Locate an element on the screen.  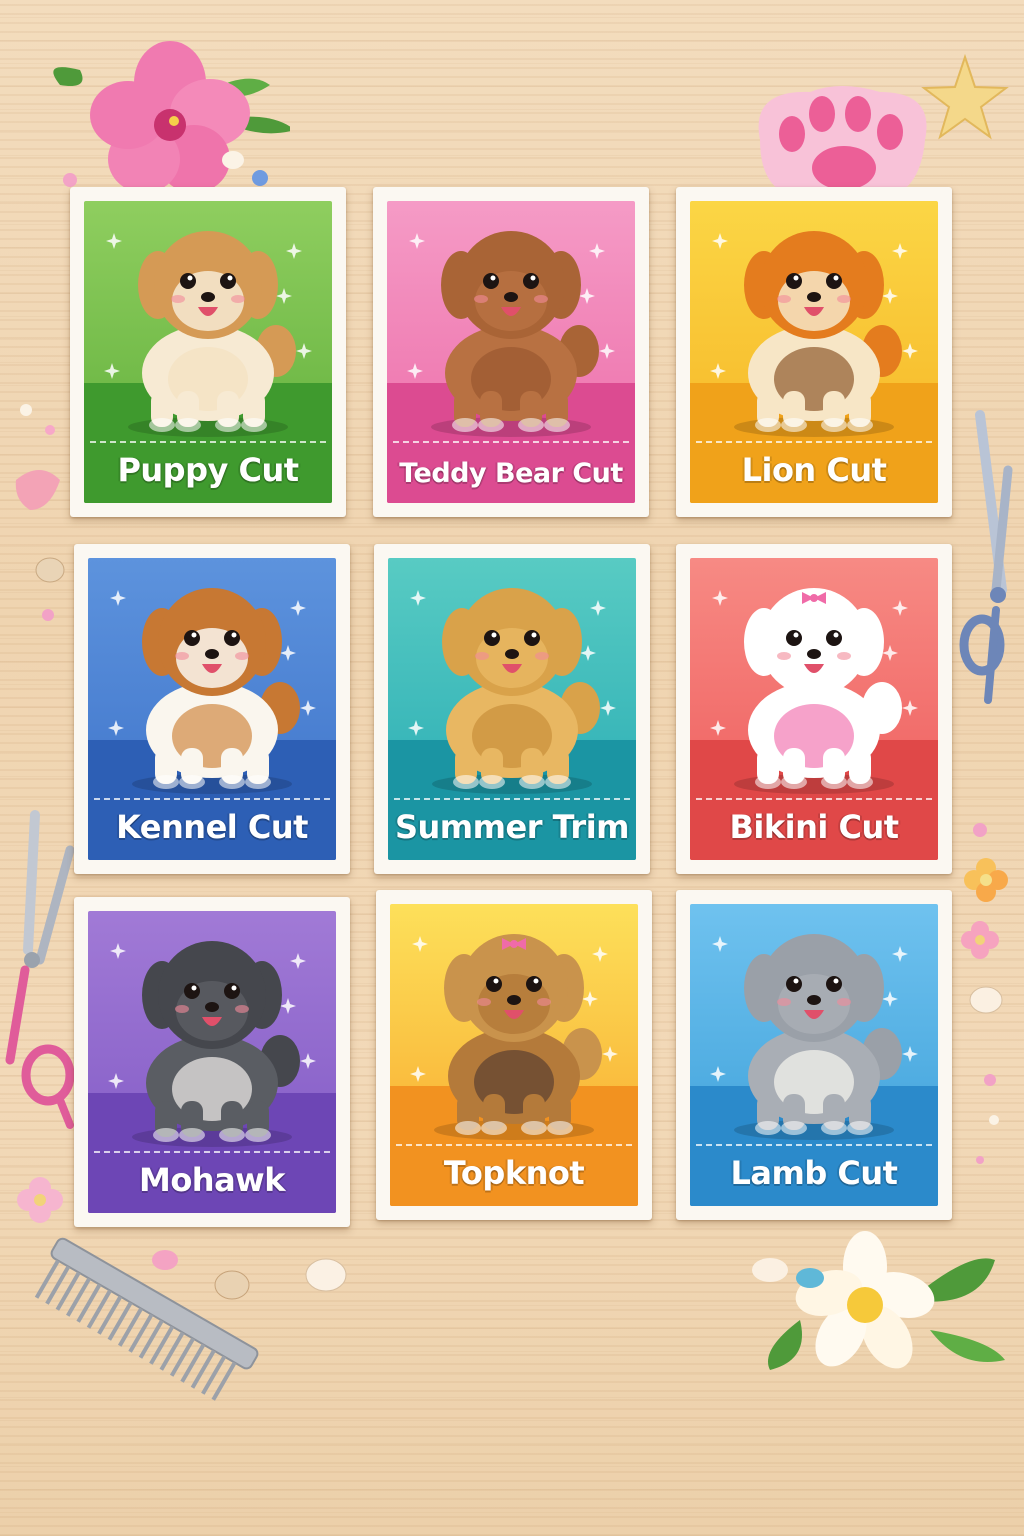
card-title: Bikini Cut is located at coordinates (814, 827).